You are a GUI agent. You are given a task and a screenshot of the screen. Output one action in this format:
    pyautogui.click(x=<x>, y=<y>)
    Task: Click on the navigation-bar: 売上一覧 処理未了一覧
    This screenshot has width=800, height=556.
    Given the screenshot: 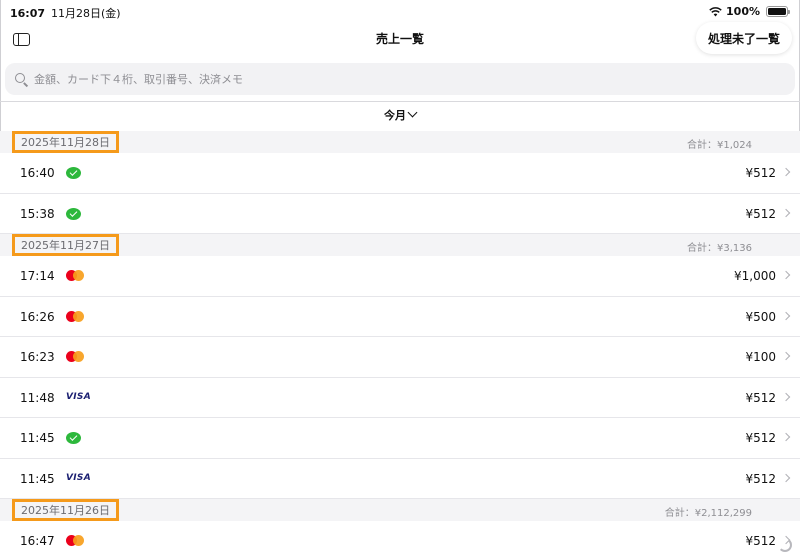 What is the action you would take?
    pyautogui.click(x=400, y=40)
    